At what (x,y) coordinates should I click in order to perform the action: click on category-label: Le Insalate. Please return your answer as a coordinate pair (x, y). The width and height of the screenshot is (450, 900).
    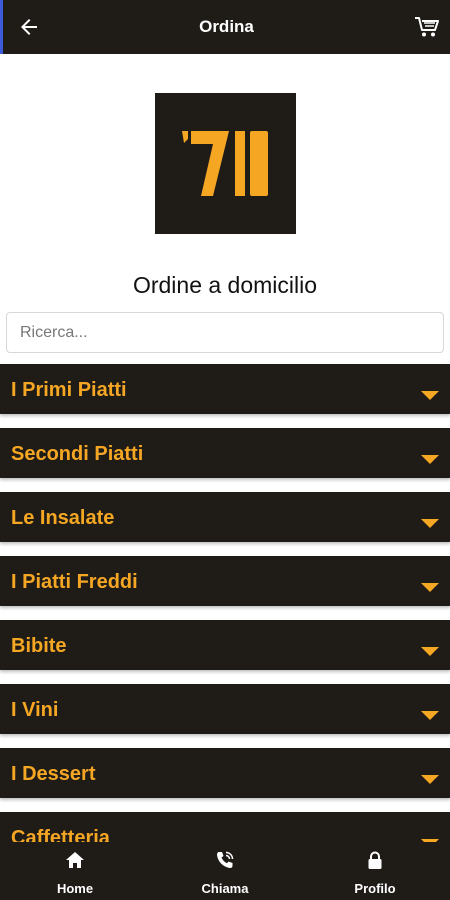
    Looking at the image, I should click on (63, 518).